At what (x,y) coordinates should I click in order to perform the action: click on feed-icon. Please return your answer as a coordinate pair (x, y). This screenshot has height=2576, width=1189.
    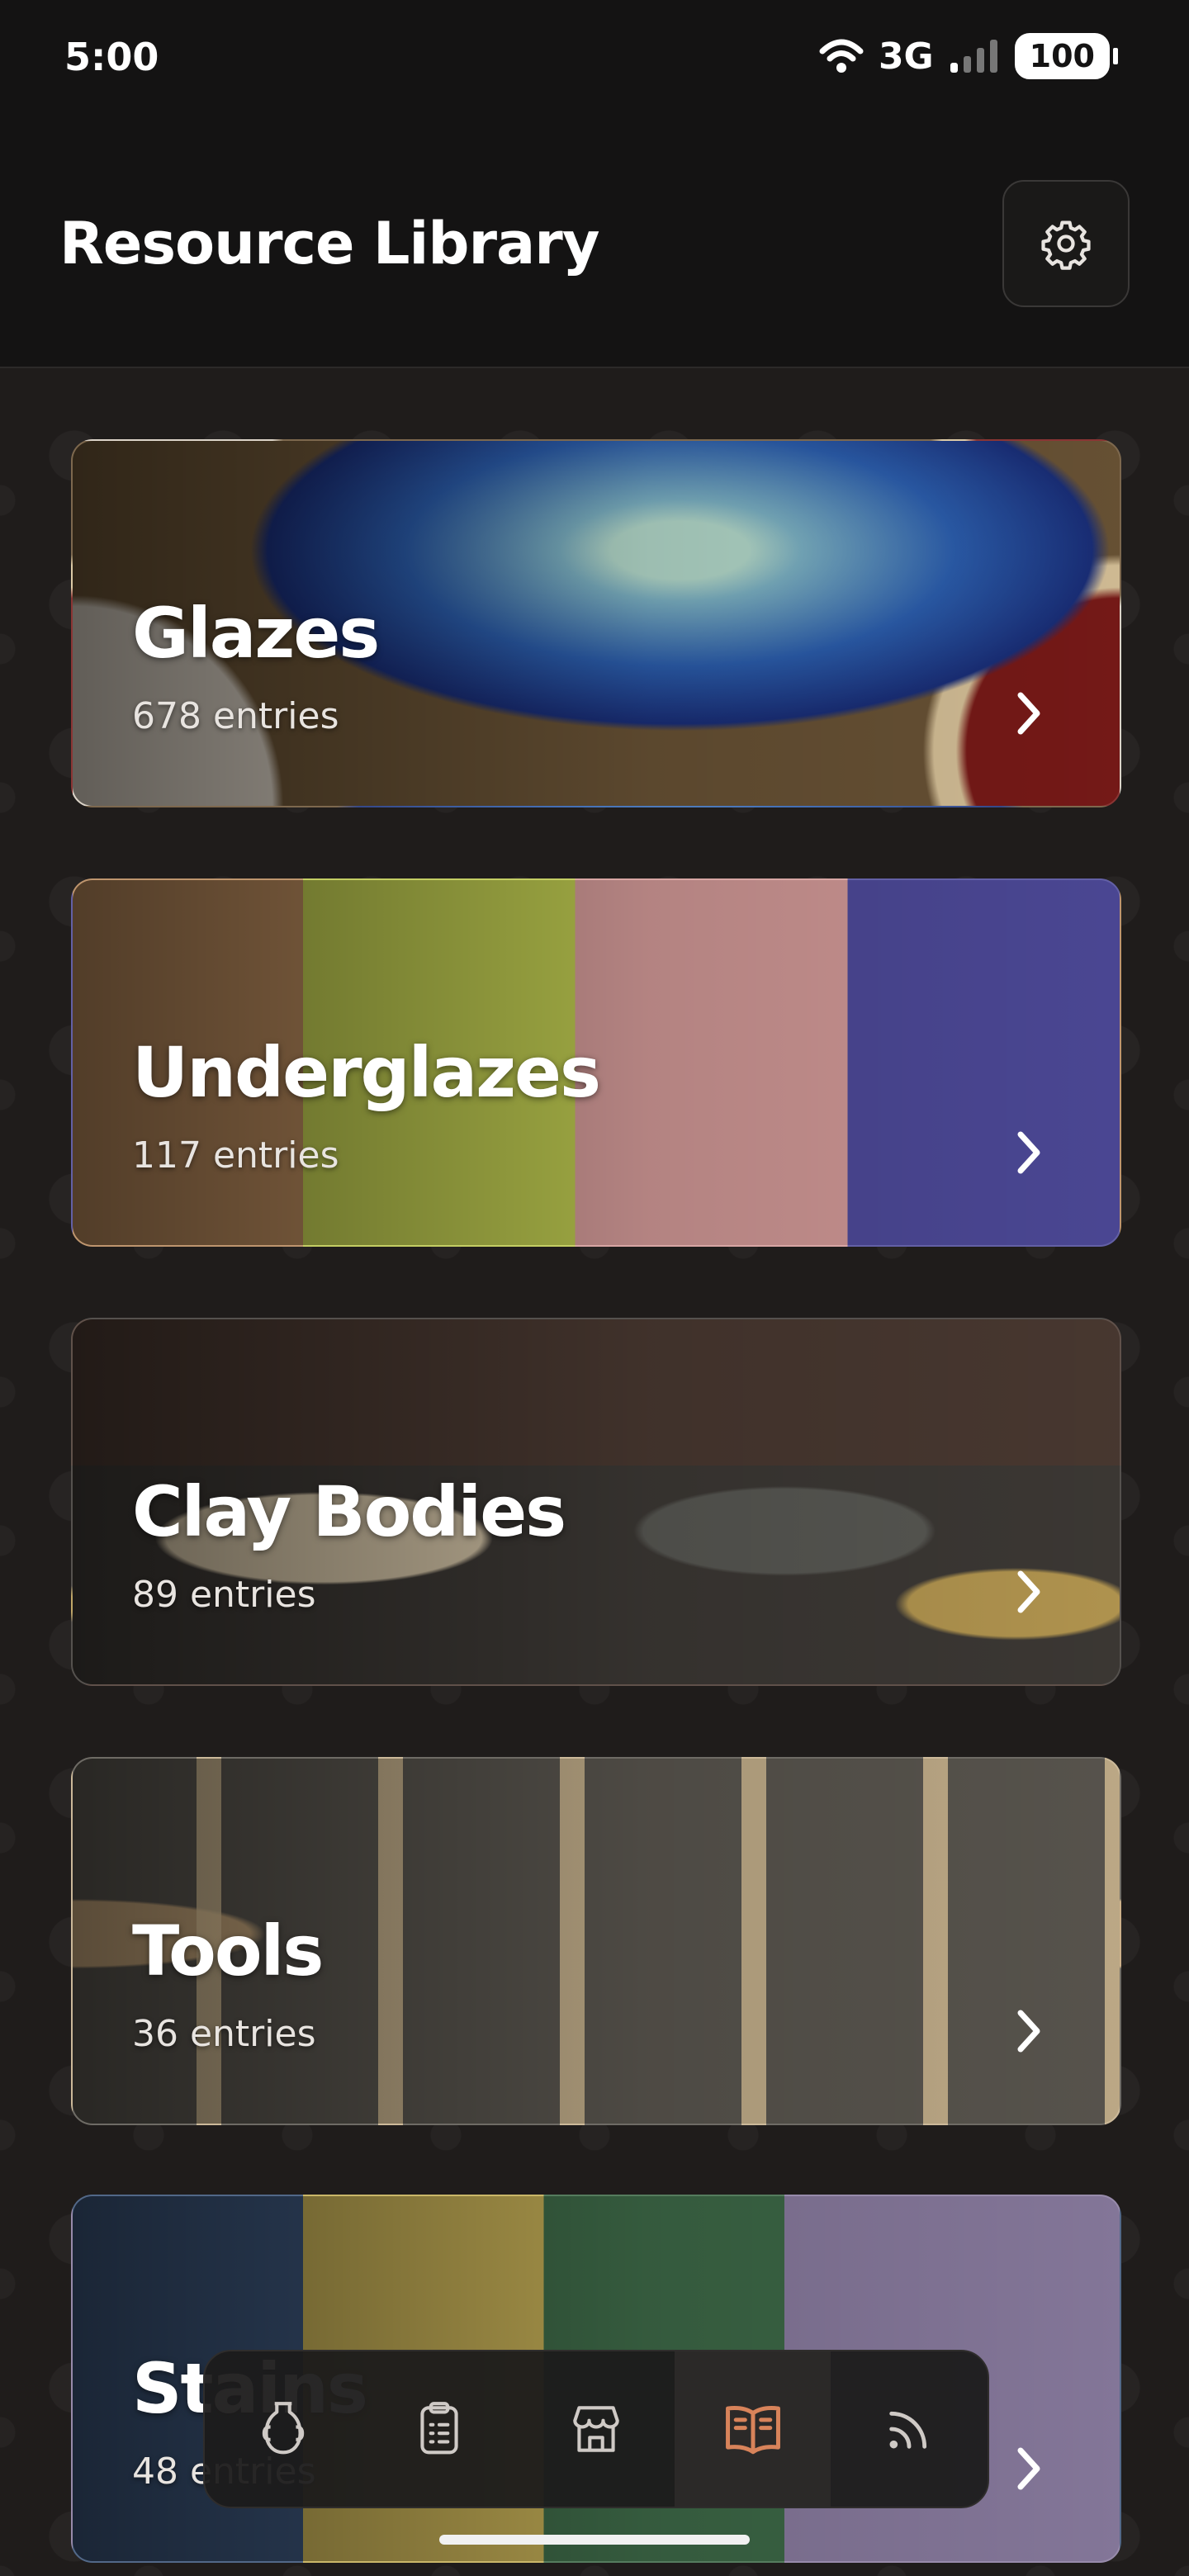
    Looking at the image, I should click on (908, 2430).